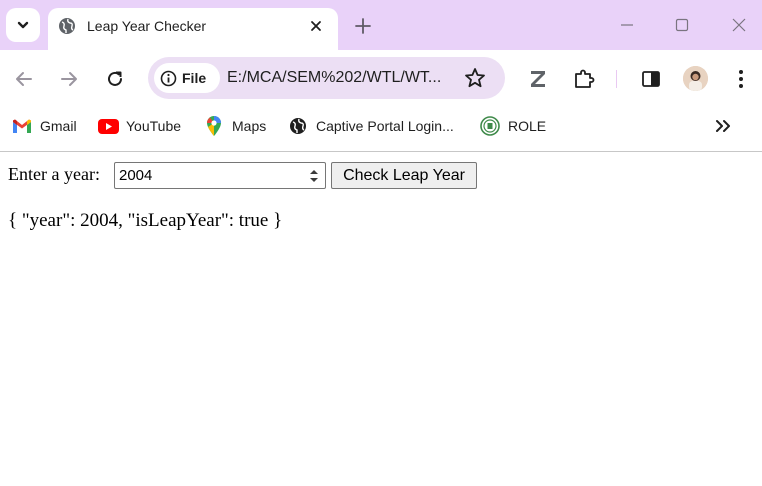  I want to click on arrow-left-icon, so click(24, 79).